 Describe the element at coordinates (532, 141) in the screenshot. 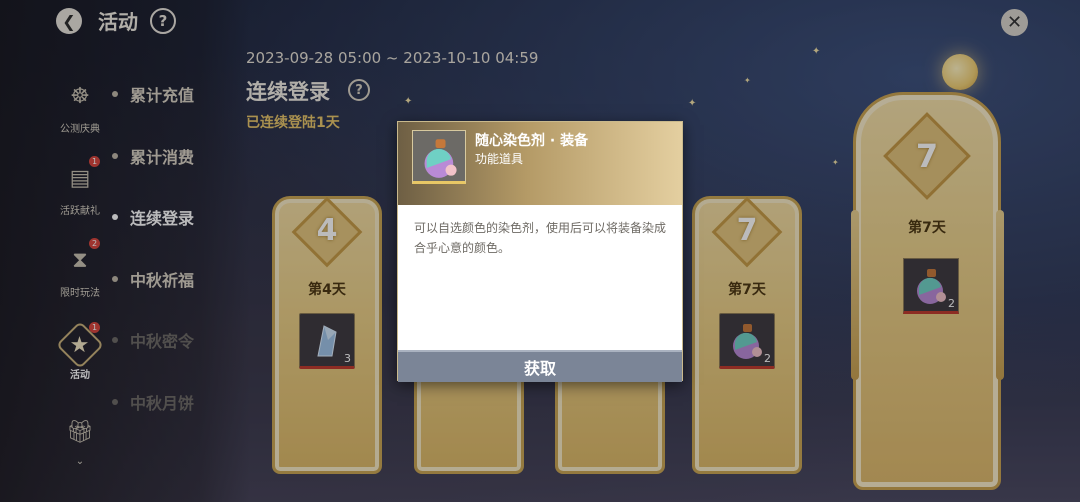

I see `popup-item-name: 随心染色剂 · 装备` at that location.